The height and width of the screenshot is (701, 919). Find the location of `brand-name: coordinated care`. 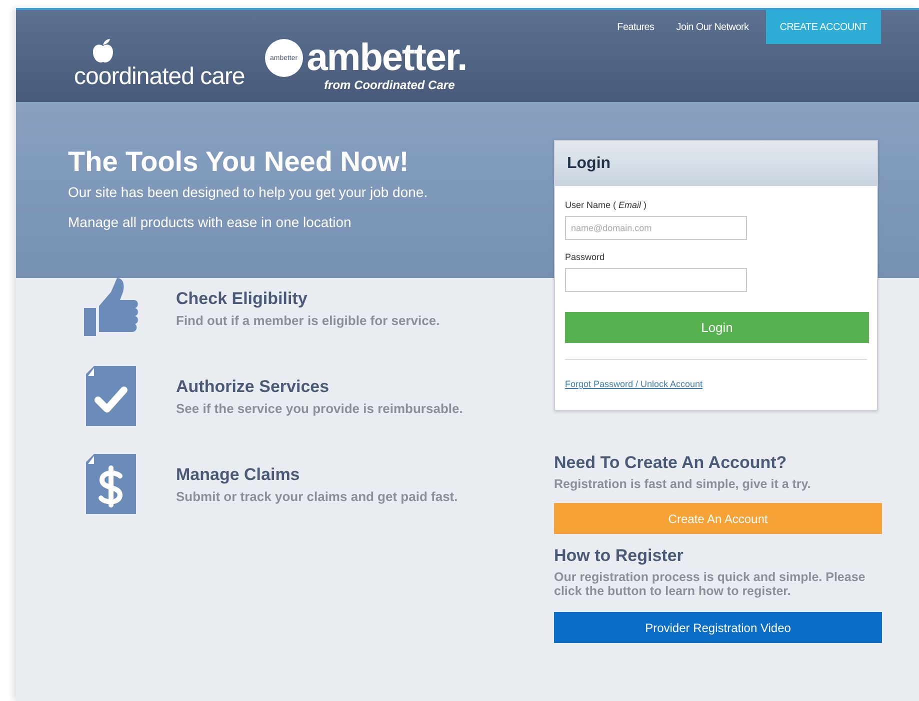

brand-name: coordinated care is located at coordinates (159, 77).